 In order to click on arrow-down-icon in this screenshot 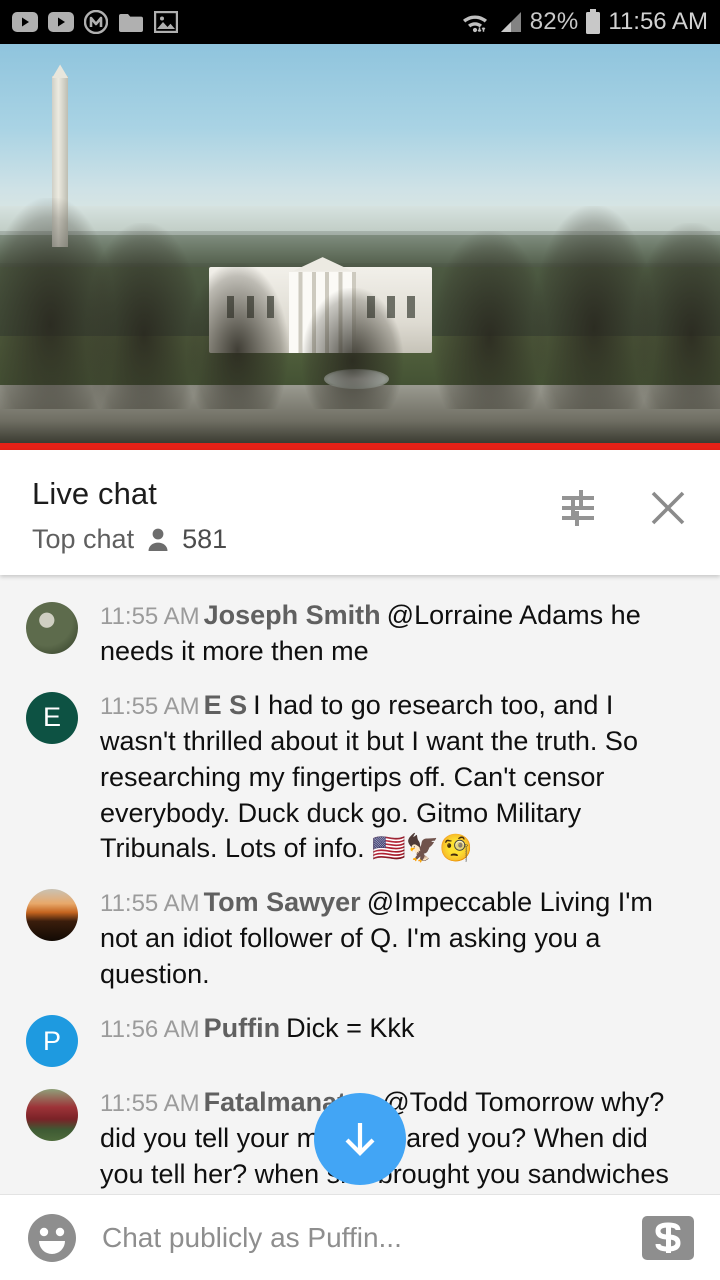, I will do `click(360, 1139)`.